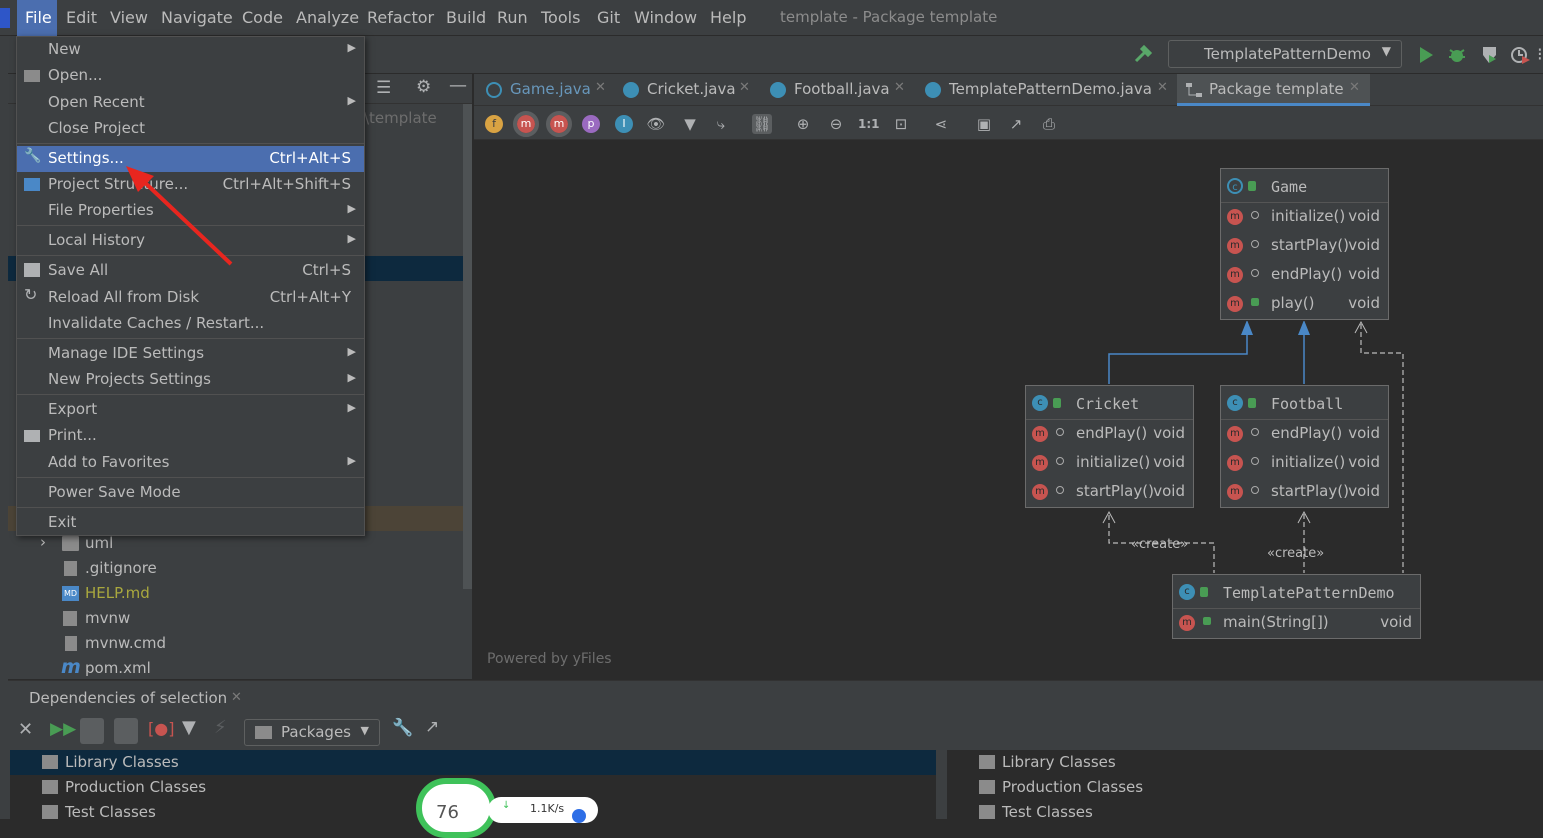  What do you see at coordinates (92, 731) in the screenshot?
I see `flatten-packages-icon` at bounding box center [92, 731].